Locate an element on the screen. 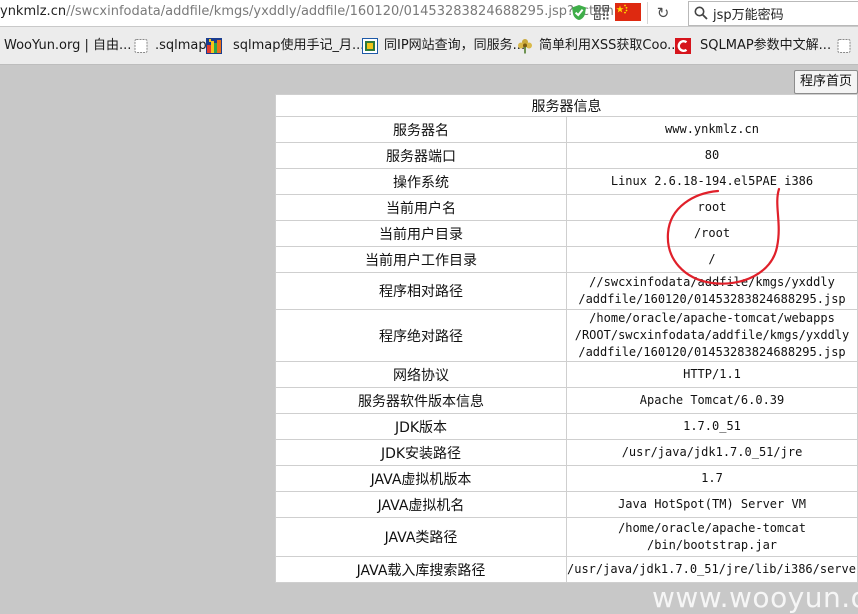 The image size is (858, 614). table-title: 服务器信息 is located at coordinates (566, 105).